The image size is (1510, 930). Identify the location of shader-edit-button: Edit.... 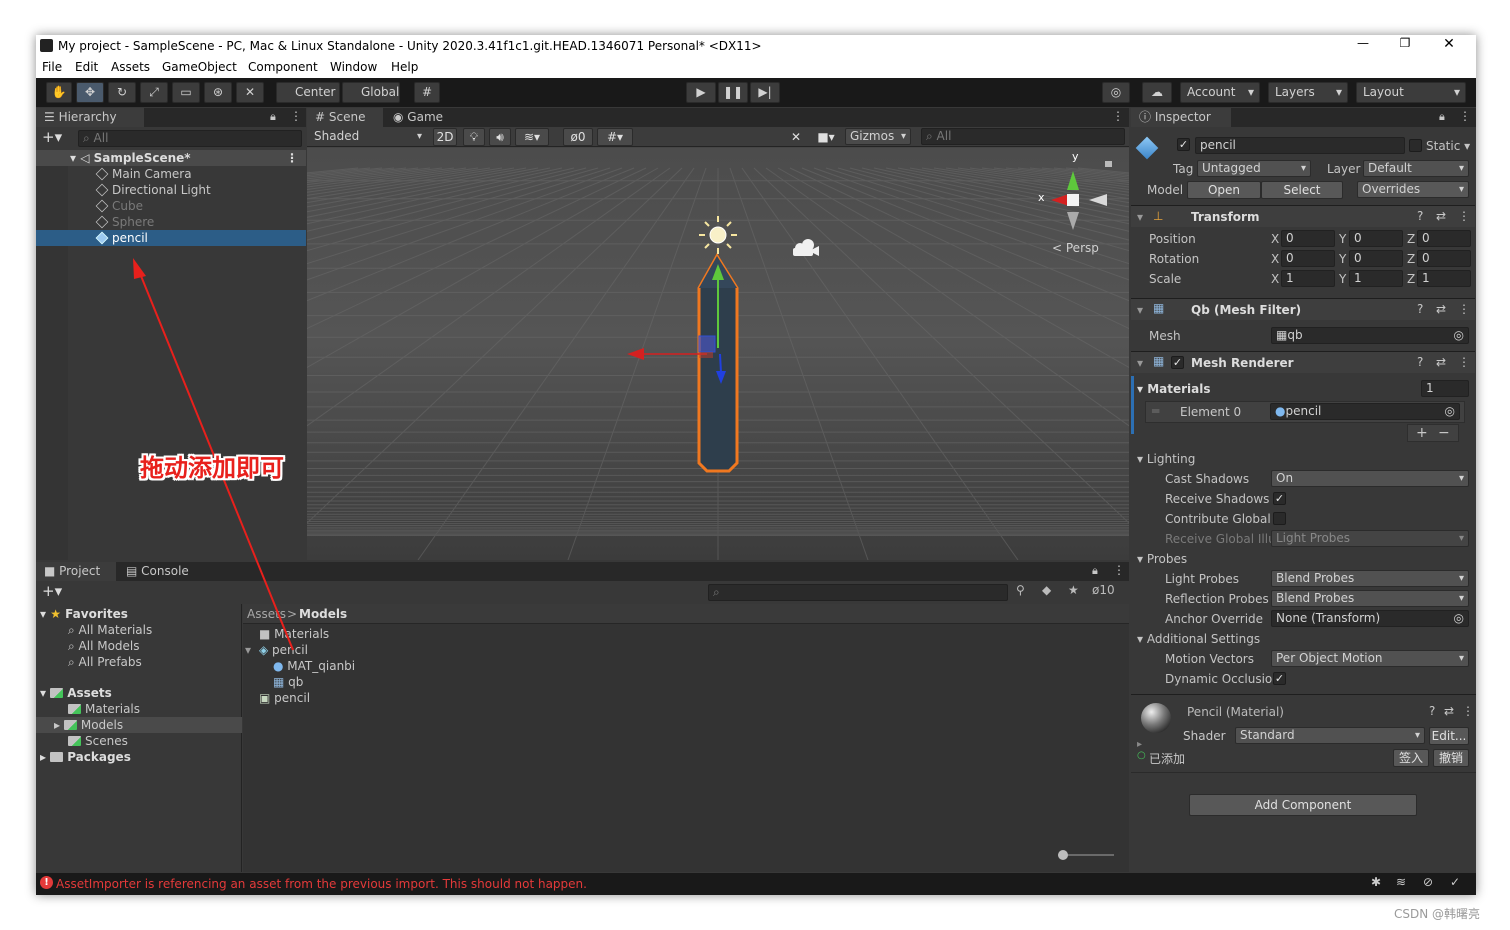
(1449, 736).